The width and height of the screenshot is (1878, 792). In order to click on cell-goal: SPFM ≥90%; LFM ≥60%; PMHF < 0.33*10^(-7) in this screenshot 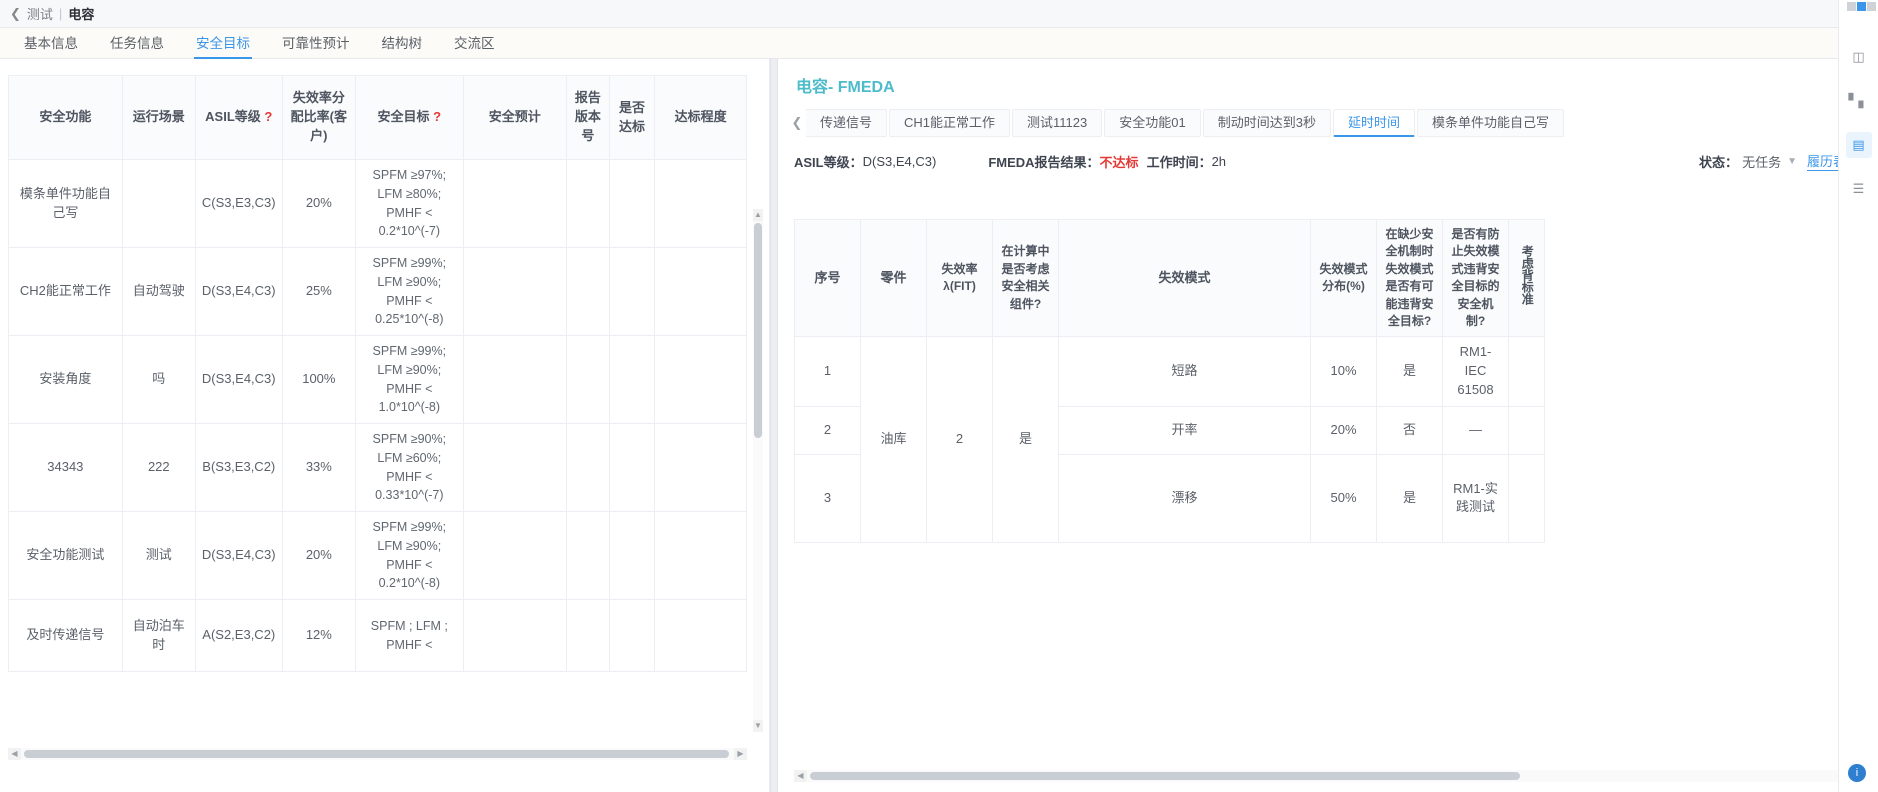, I will do `click(409, 467)`.